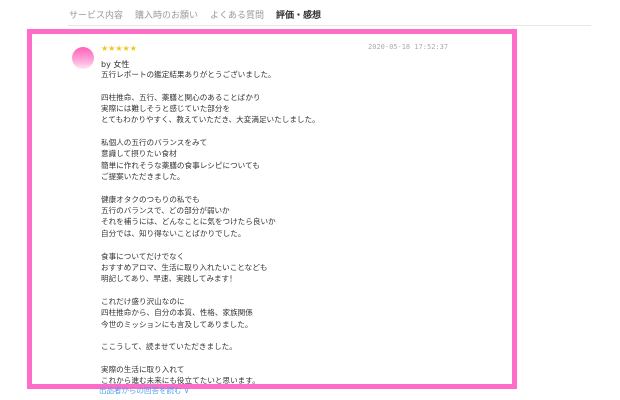 The image size is (620, 400). I want to click on seller-reply-link: 出品者からの回答を読む ∨, so click(144, 390).